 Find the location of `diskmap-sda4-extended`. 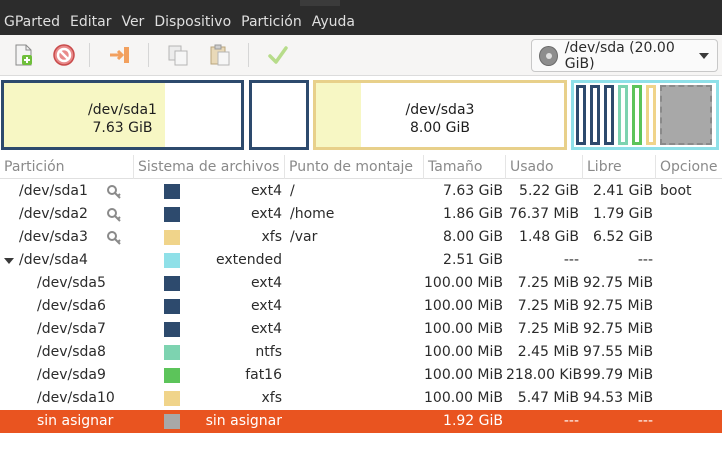

diskmap-sda4-extended is located at coordinates (645, 115).